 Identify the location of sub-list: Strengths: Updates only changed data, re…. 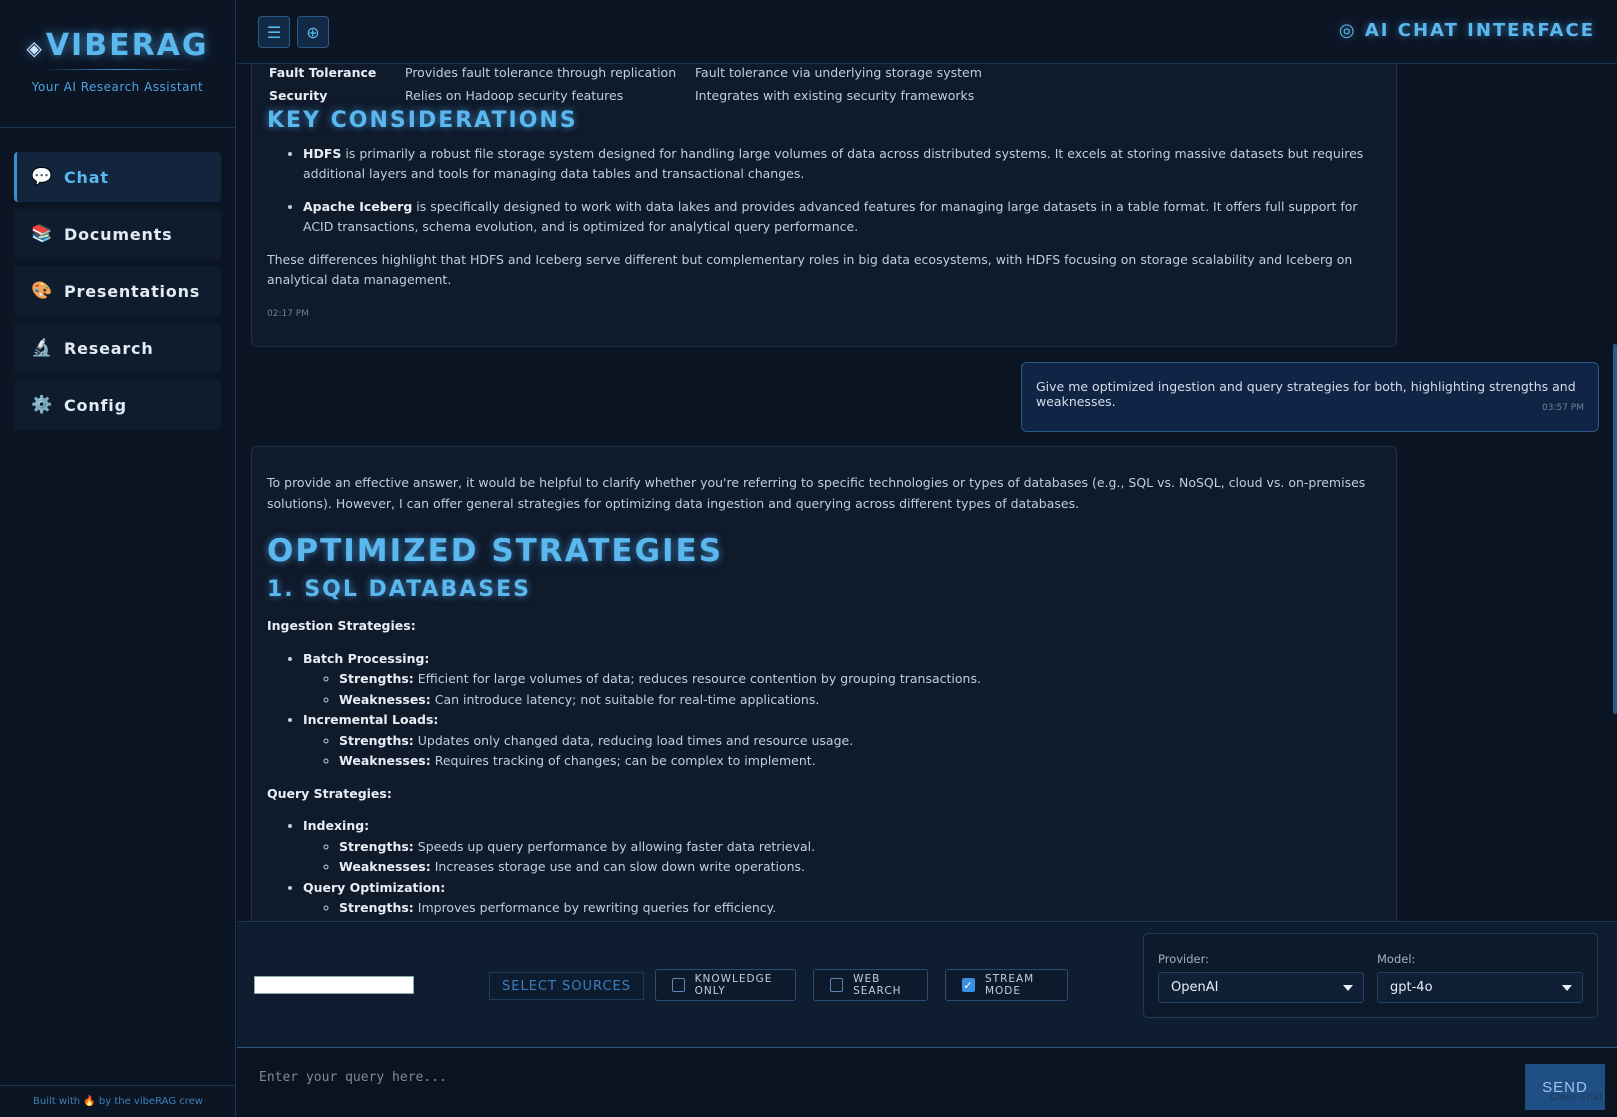
(842, 751).